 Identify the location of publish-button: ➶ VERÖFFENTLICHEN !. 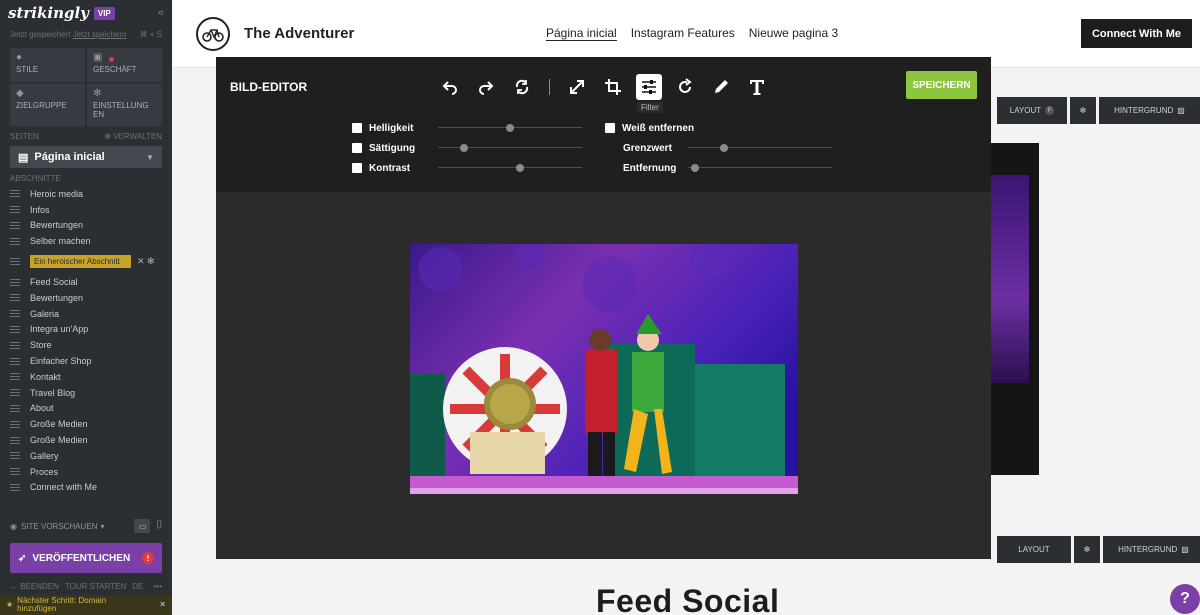
(86, 558).